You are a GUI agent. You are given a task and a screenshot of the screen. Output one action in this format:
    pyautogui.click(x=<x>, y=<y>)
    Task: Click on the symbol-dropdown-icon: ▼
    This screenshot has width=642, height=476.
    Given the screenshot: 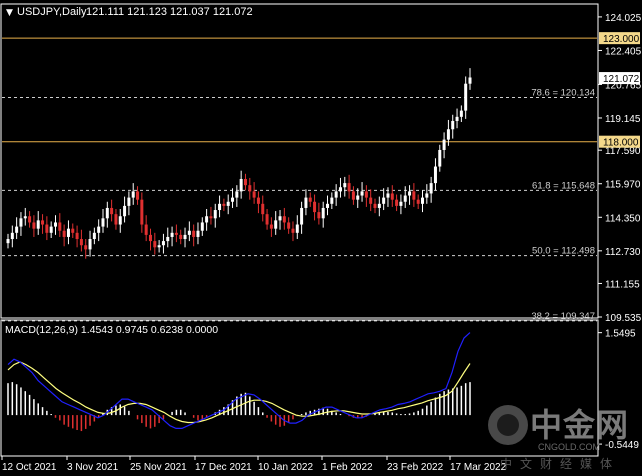 What is the action you would take?
    pyautogui.click(x=9, y=13)
    